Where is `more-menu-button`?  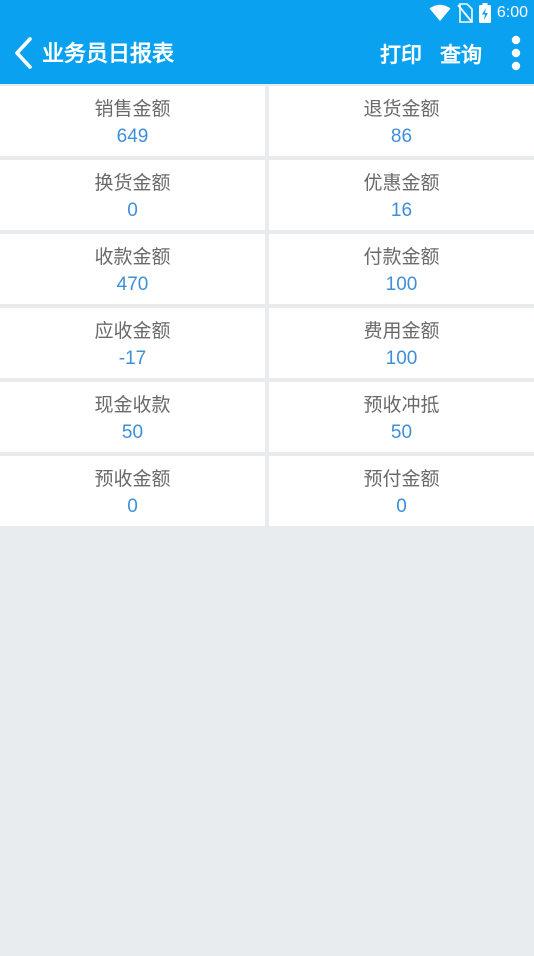
more-menu-button is located at coordinates (516, 55).